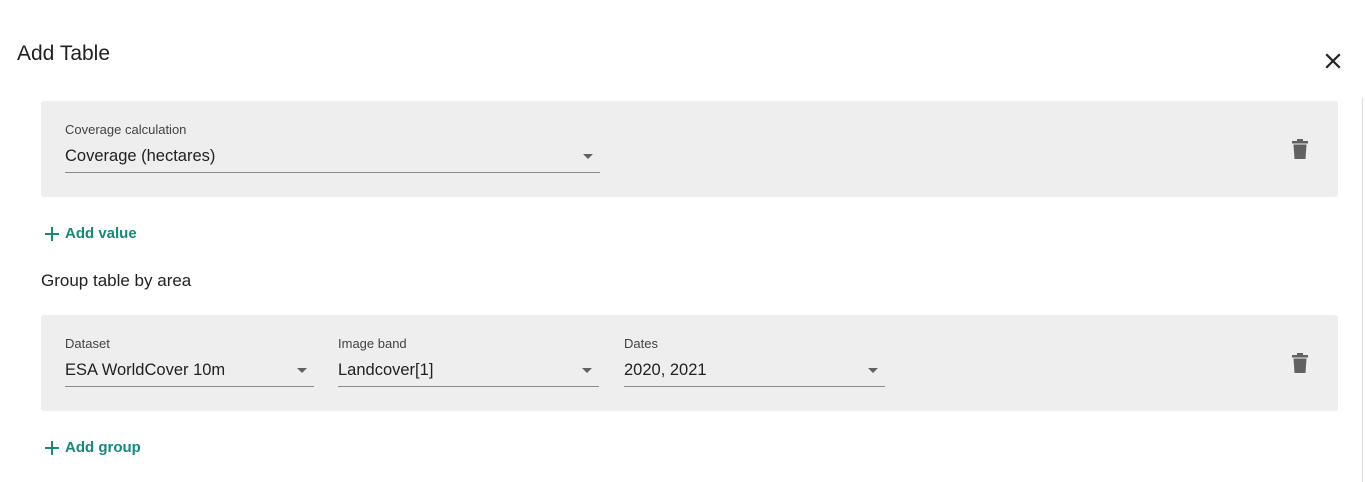 The image size is (1365, 482). I want to click on image-band-value: Landcover[1], so click(386, 370).